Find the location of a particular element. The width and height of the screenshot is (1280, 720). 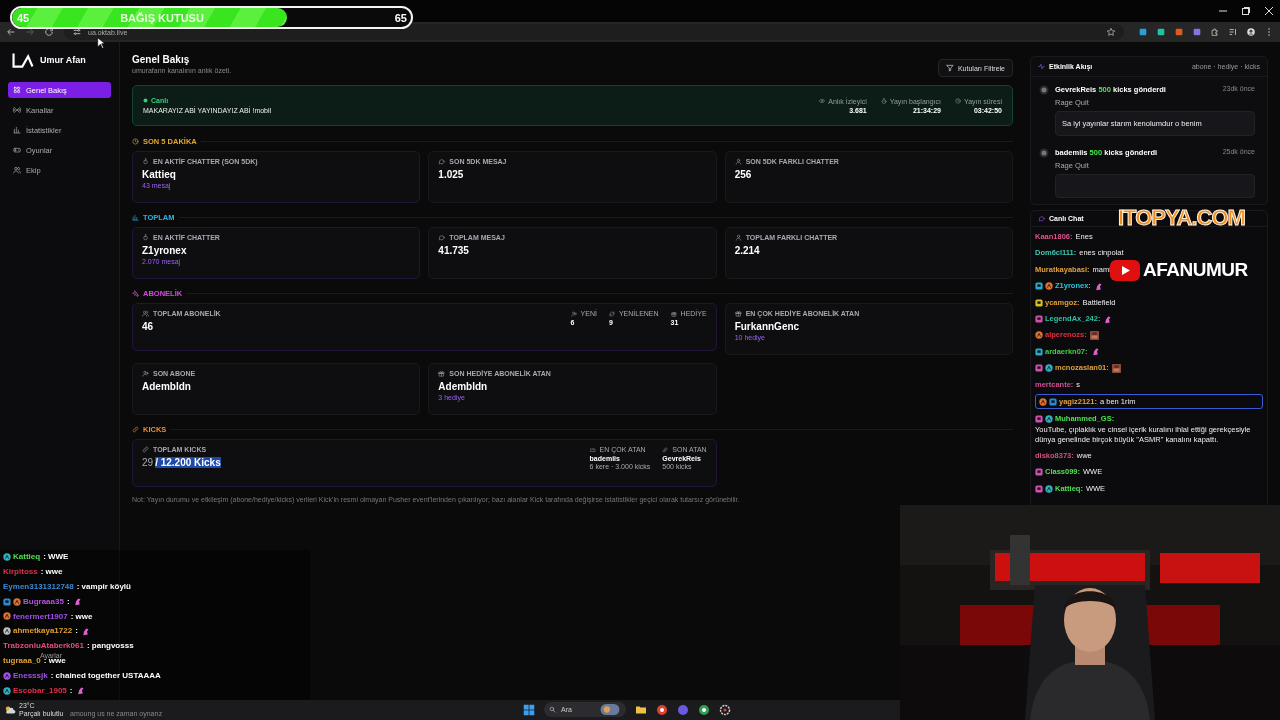

brand-name: Umur Afan is located at coordinates (63, 60).